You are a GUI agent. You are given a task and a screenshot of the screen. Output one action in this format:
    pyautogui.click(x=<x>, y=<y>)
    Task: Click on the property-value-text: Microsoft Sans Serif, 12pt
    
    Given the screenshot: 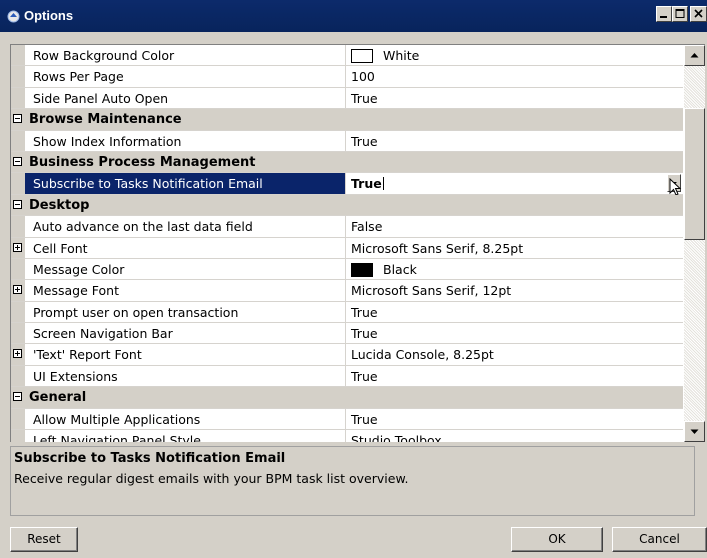 What is the action you would take?
    pyautogui.click(x=431, y=291)
    